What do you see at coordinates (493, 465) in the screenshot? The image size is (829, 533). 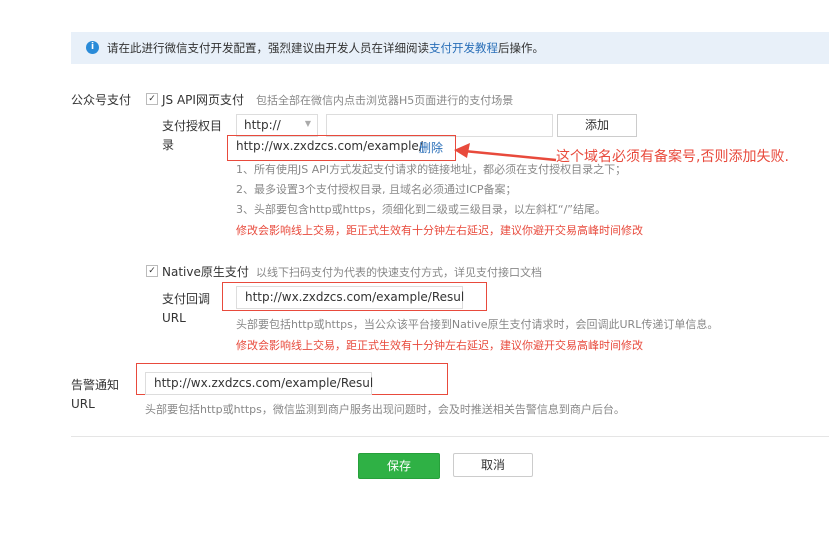 I see `cancel-button: 取消` at bounding box center [493, 465].